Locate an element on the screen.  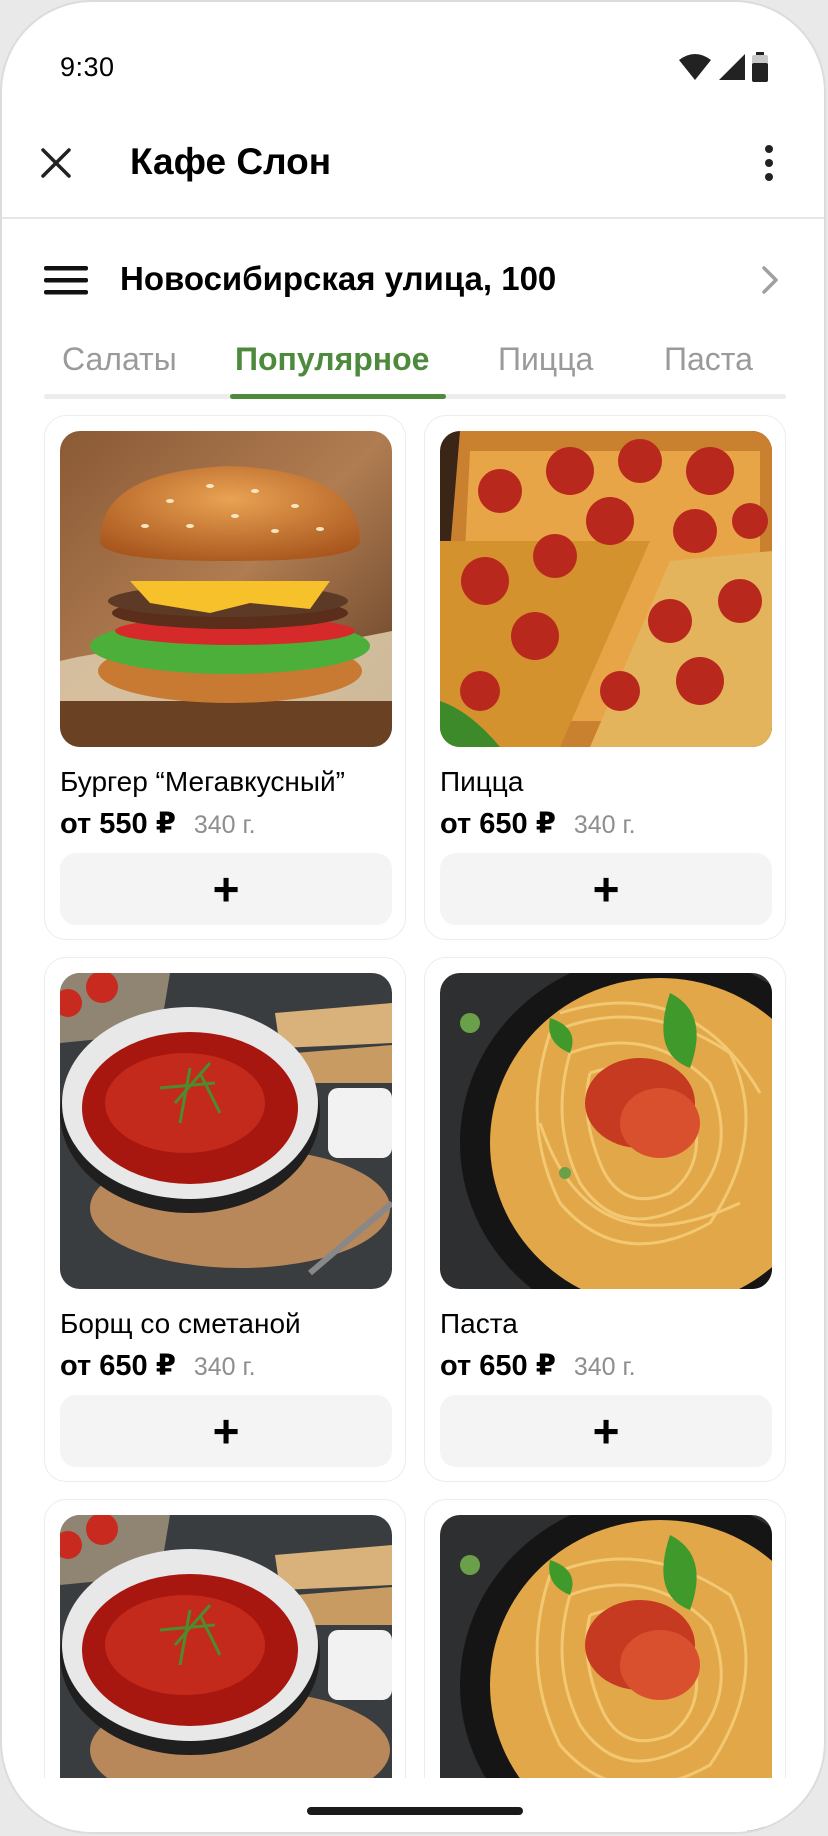
pasta-image is located at coordinates (606, 1131).